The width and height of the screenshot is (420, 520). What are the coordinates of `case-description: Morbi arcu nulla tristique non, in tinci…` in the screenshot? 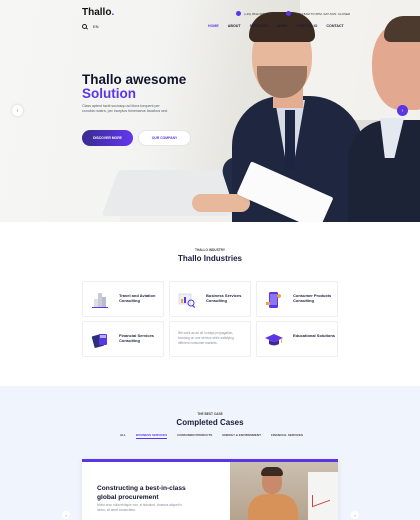 It's located at (140, 507).